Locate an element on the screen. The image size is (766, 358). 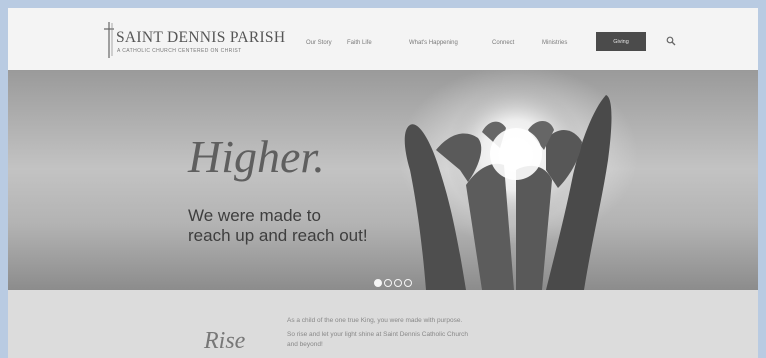
carousel-indicators is located at coordinates (396, 284).